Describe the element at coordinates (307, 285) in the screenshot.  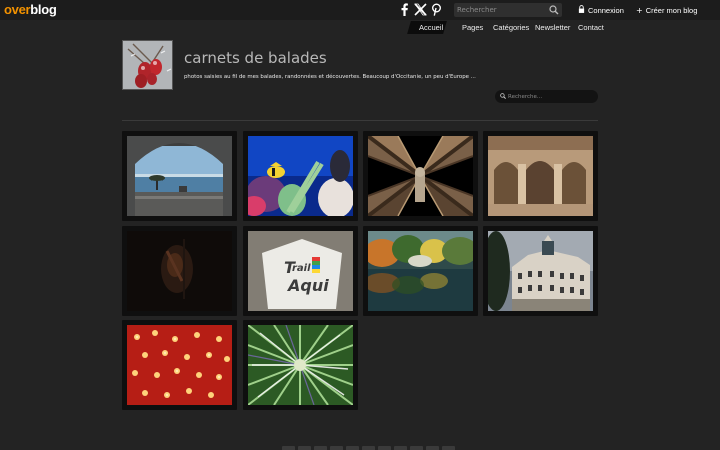
I see `svg-text: Aqui` at that location.